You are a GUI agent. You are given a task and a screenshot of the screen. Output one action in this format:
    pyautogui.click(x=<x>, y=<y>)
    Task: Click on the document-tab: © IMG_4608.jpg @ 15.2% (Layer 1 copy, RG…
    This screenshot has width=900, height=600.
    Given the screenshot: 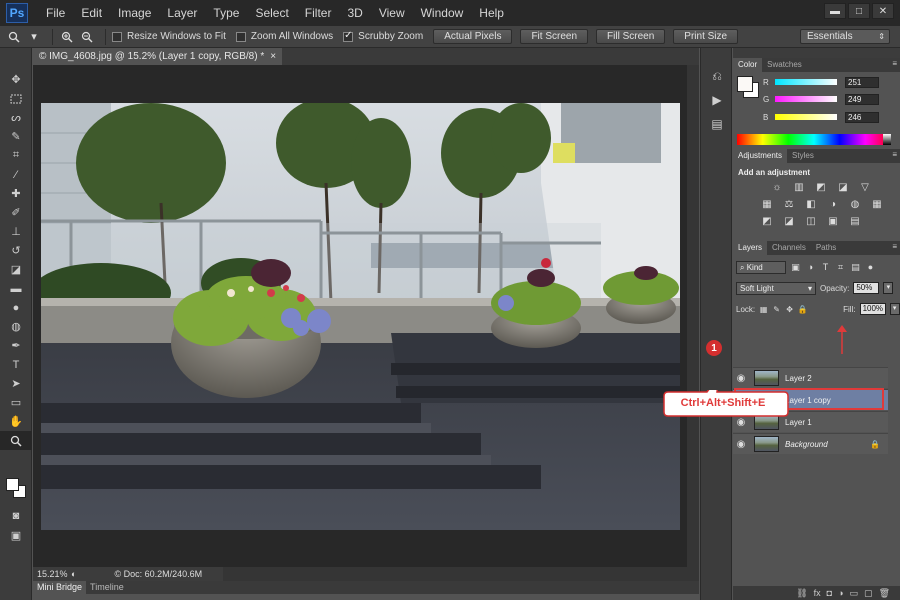 What is the action you would take?
    pyautogui.click(x=158, y=56)
    